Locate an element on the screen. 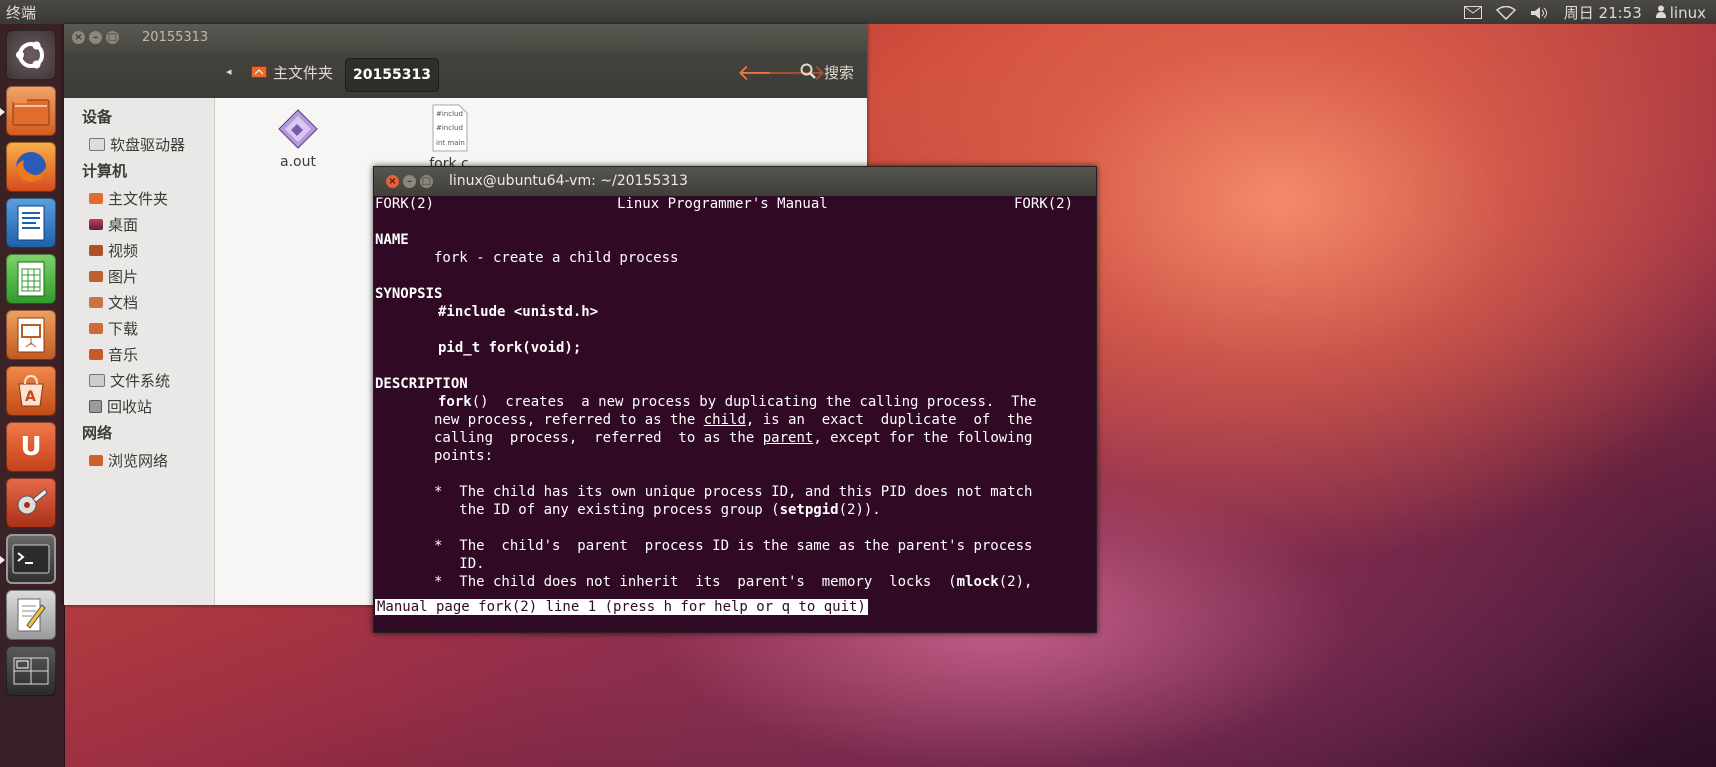  launcher-terminal-button is located at coordinates (31, 559).